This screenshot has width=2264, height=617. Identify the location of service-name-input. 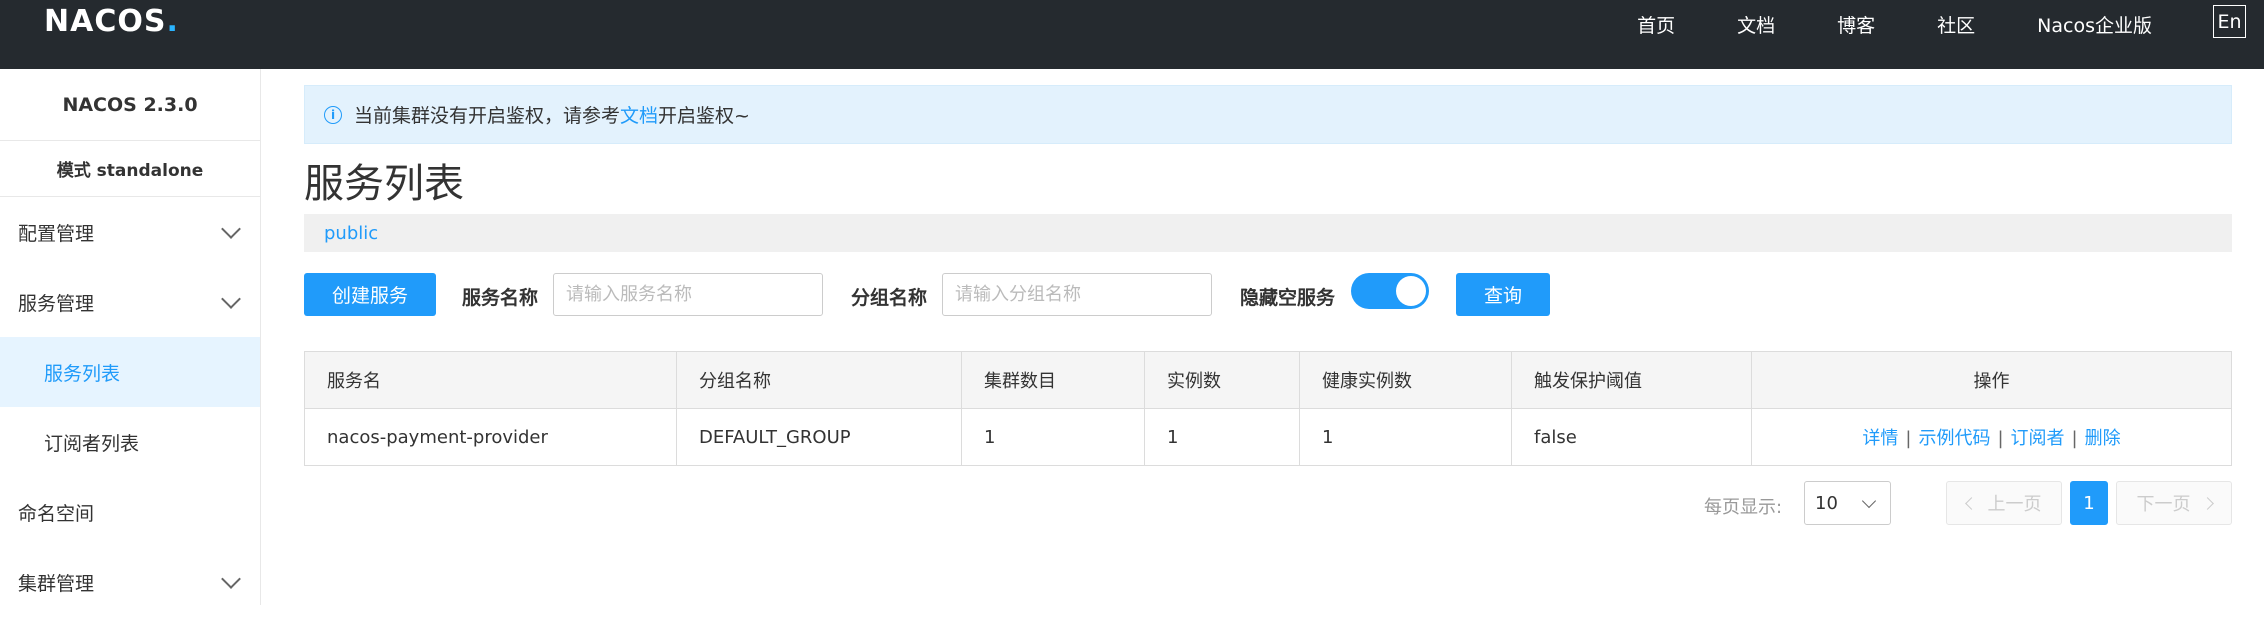
(688, 294).